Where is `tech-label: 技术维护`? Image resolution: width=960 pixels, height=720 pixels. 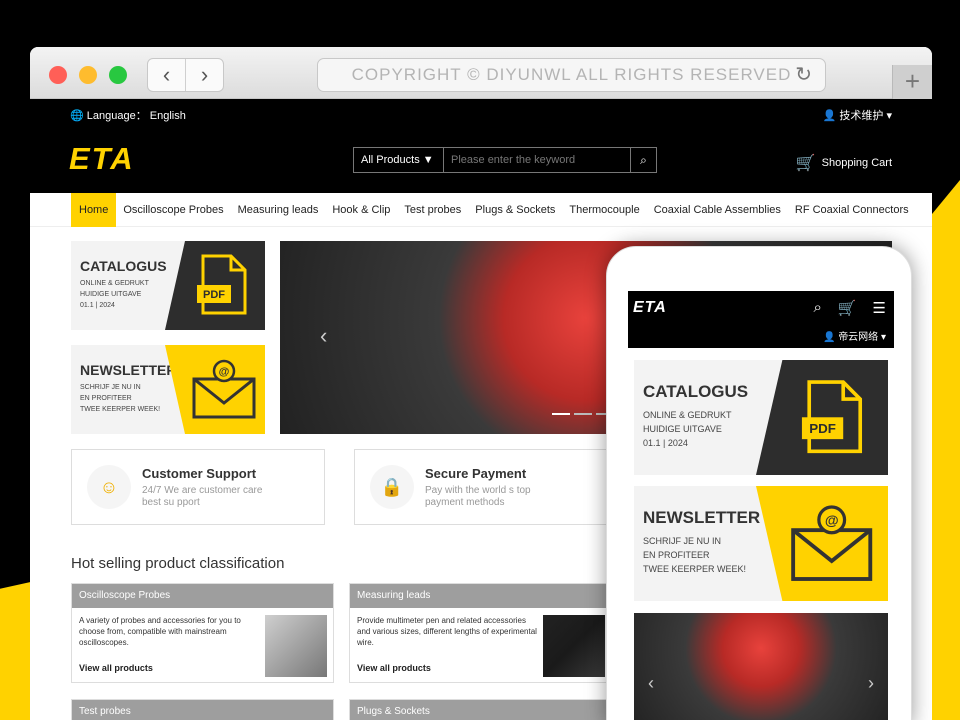 tech-label: 技术维护 is located at coordinates (861, 116).